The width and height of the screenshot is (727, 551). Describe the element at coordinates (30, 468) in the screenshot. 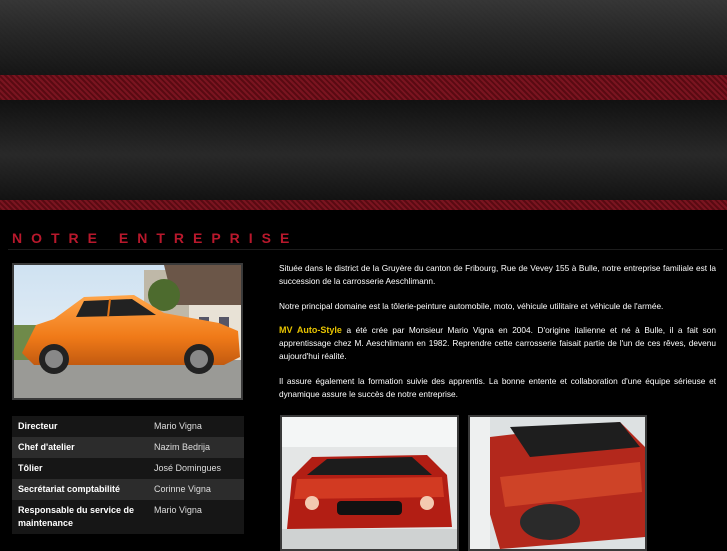

I see `staff-role: Tôlier` at that location.